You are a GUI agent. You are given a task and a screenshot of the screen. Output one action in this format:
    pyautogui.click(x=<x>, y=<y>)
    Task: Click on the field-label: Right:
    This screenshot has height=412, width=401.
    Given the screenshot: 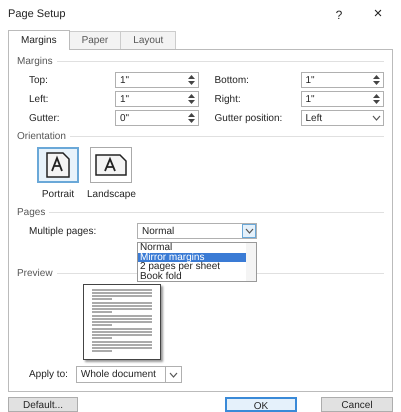 What is the action you would take?
    pyautogui.click(x=228, y=99)
    